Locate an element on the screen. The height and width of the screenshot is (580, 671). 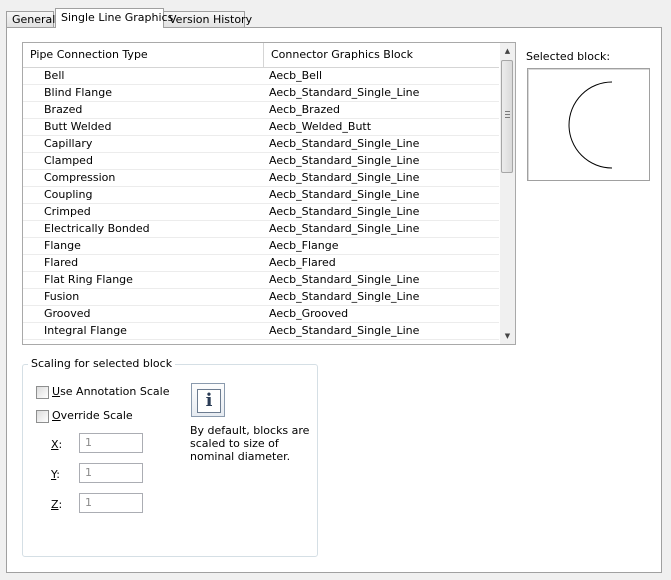
pipe-connection-type-cell: Crimped is located at coordinates (67, 211).